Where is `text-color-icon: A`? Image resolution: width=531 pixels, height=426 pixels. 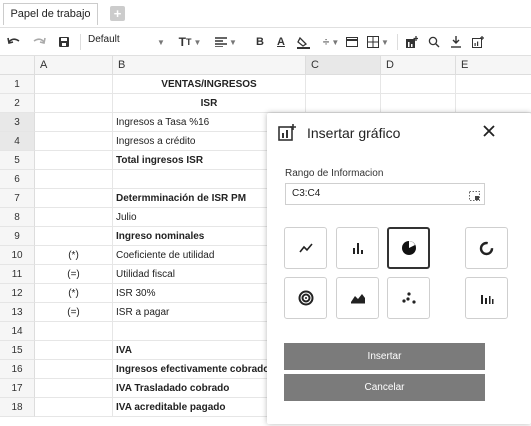
text-color-icon: A is located at coordinates (281, 42).